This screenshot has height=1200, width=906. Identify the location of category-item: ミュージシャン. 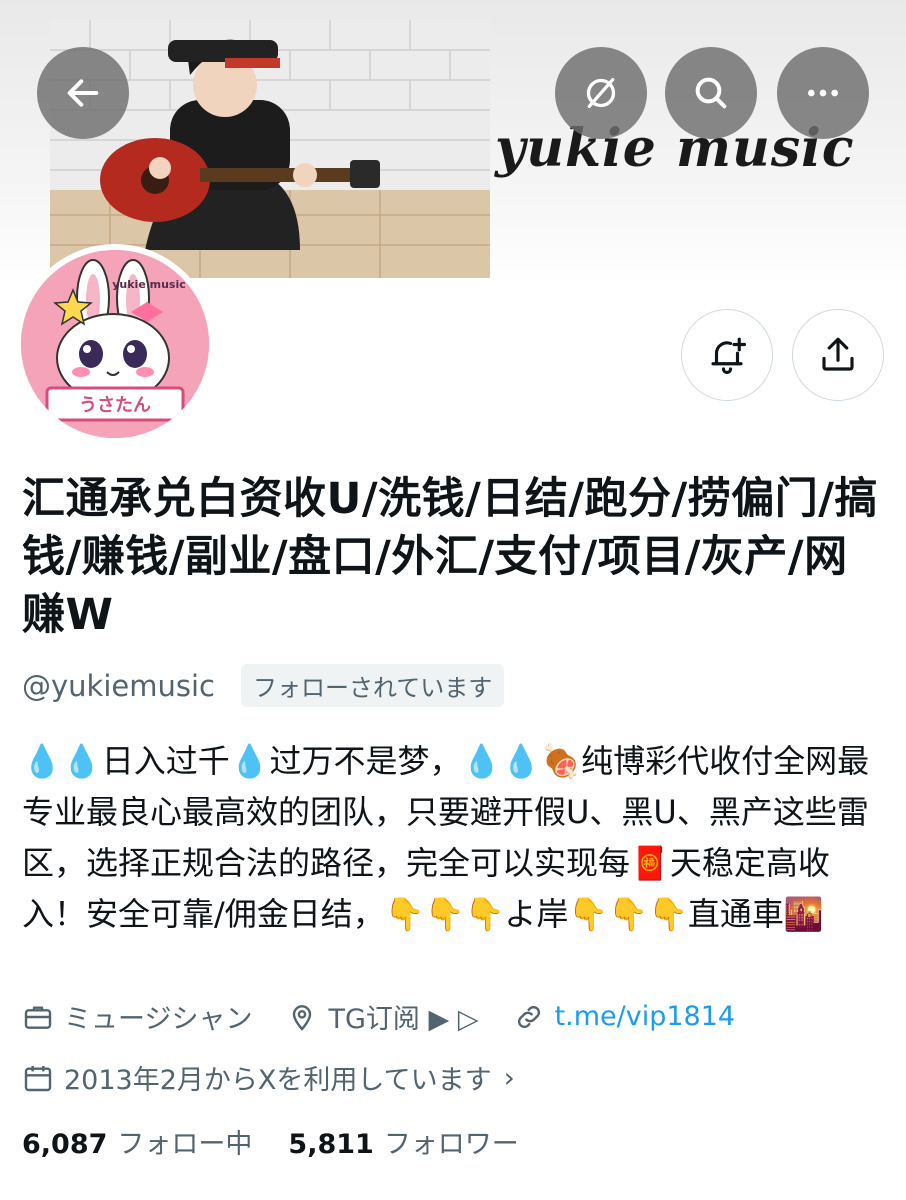
(137, 1016).